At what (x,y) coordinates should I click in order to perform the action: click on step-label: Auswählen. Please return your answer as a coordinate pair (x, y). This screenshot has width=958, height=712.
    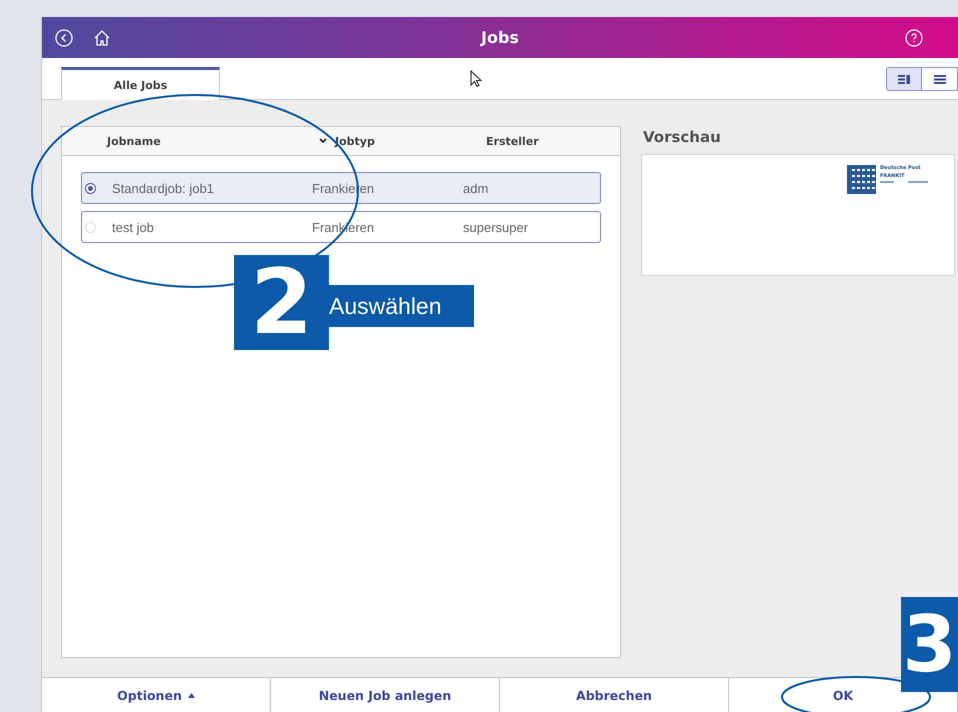
    Looking at the image, I should click on (401, 306).